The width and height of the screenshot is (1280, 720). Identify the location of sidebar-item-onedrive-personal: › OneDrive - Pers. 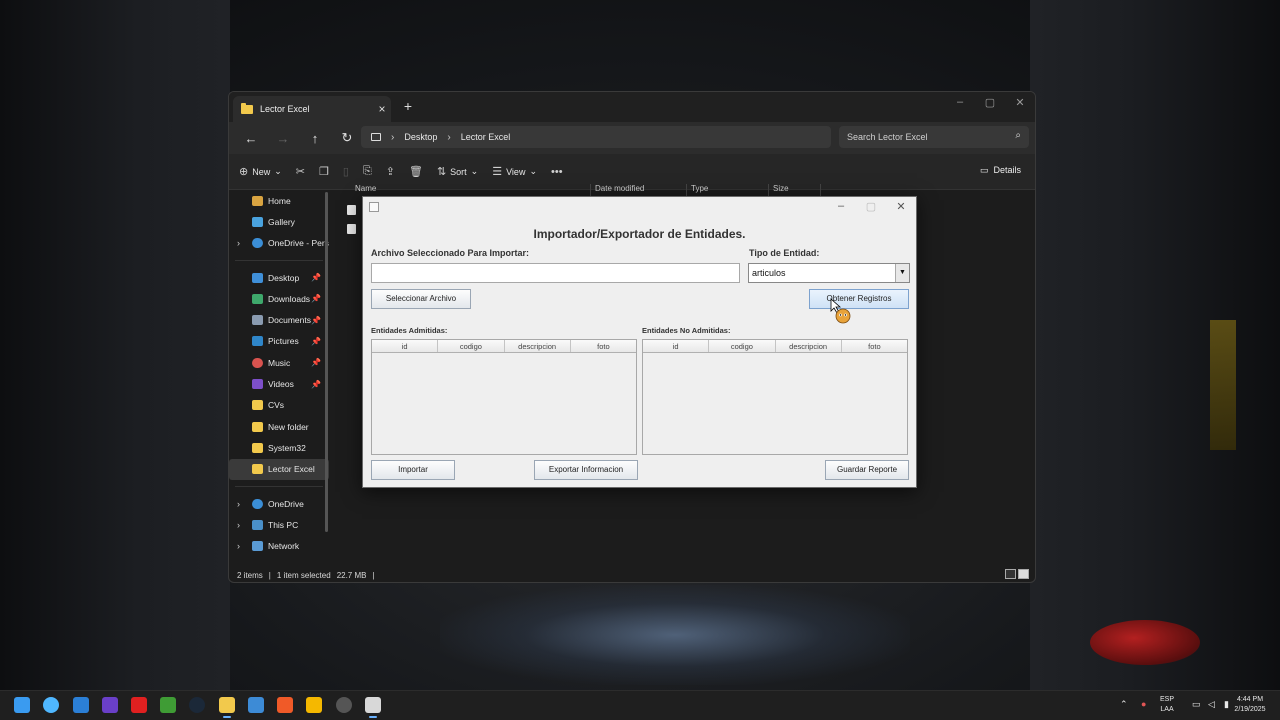
(279, 243).